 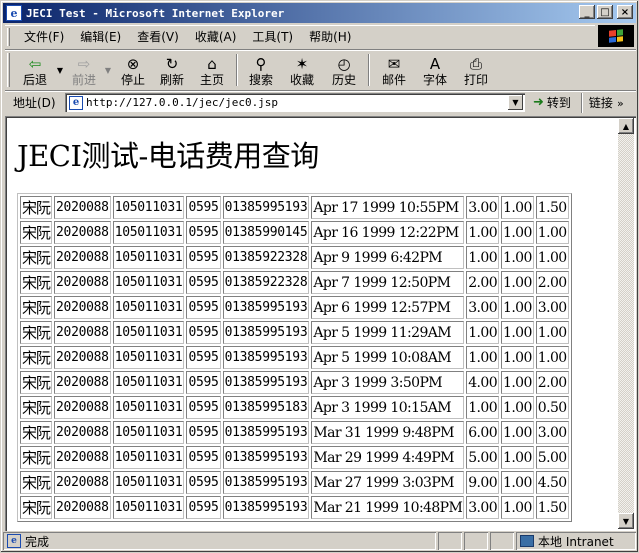 What do you see at coordinates (158, 36) in the screenshot?
I see `menu-view: 查看(V)` at bounding box center [158, 36].